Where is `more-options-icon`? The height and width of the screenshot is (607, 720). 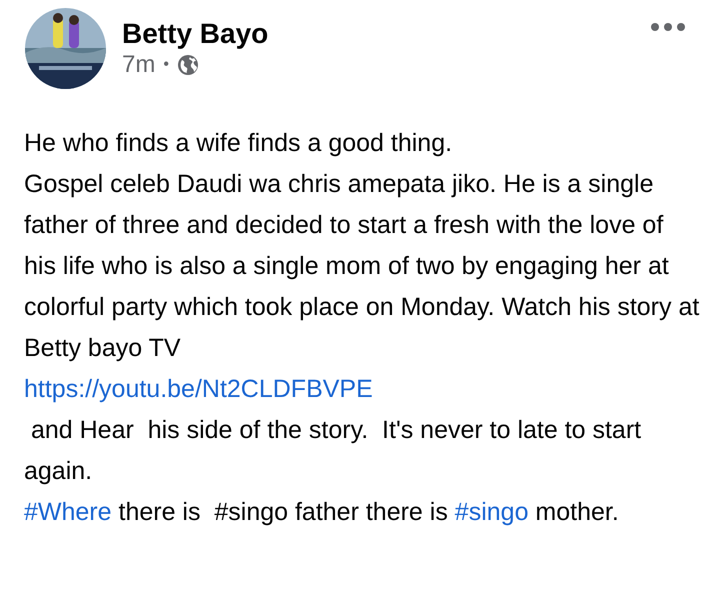 more-options-icon is located at coordinates (668, 27).